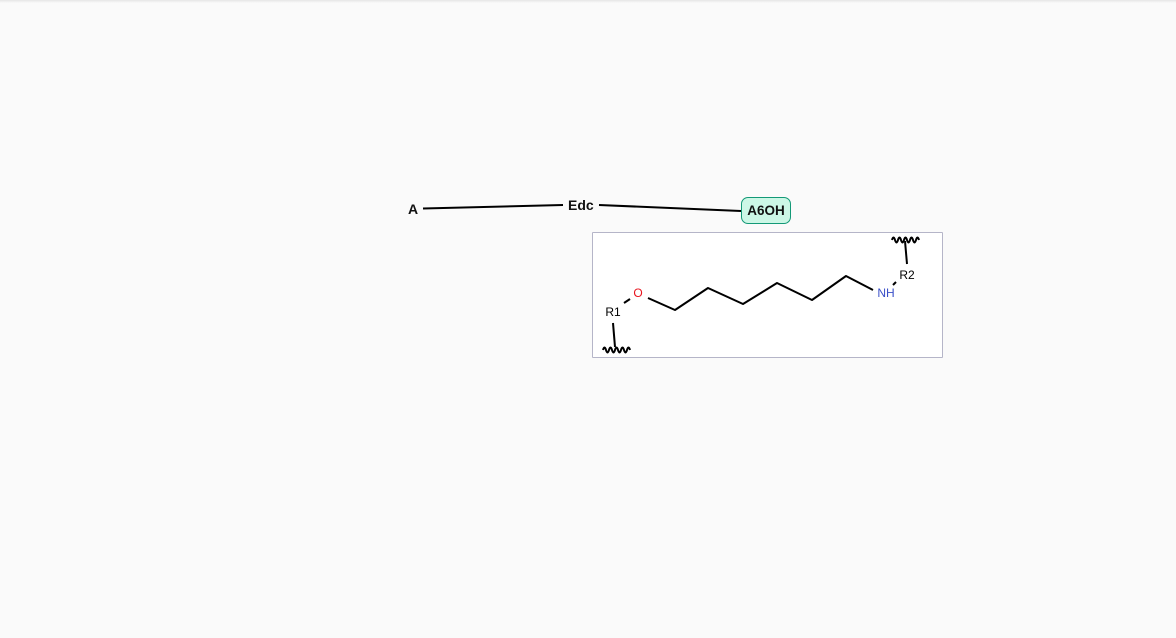 The image size is (1176, 638). Describe the element at coordinates (885, 293) in the screenshot. I see `nitrogen-atom: NH` at that location.